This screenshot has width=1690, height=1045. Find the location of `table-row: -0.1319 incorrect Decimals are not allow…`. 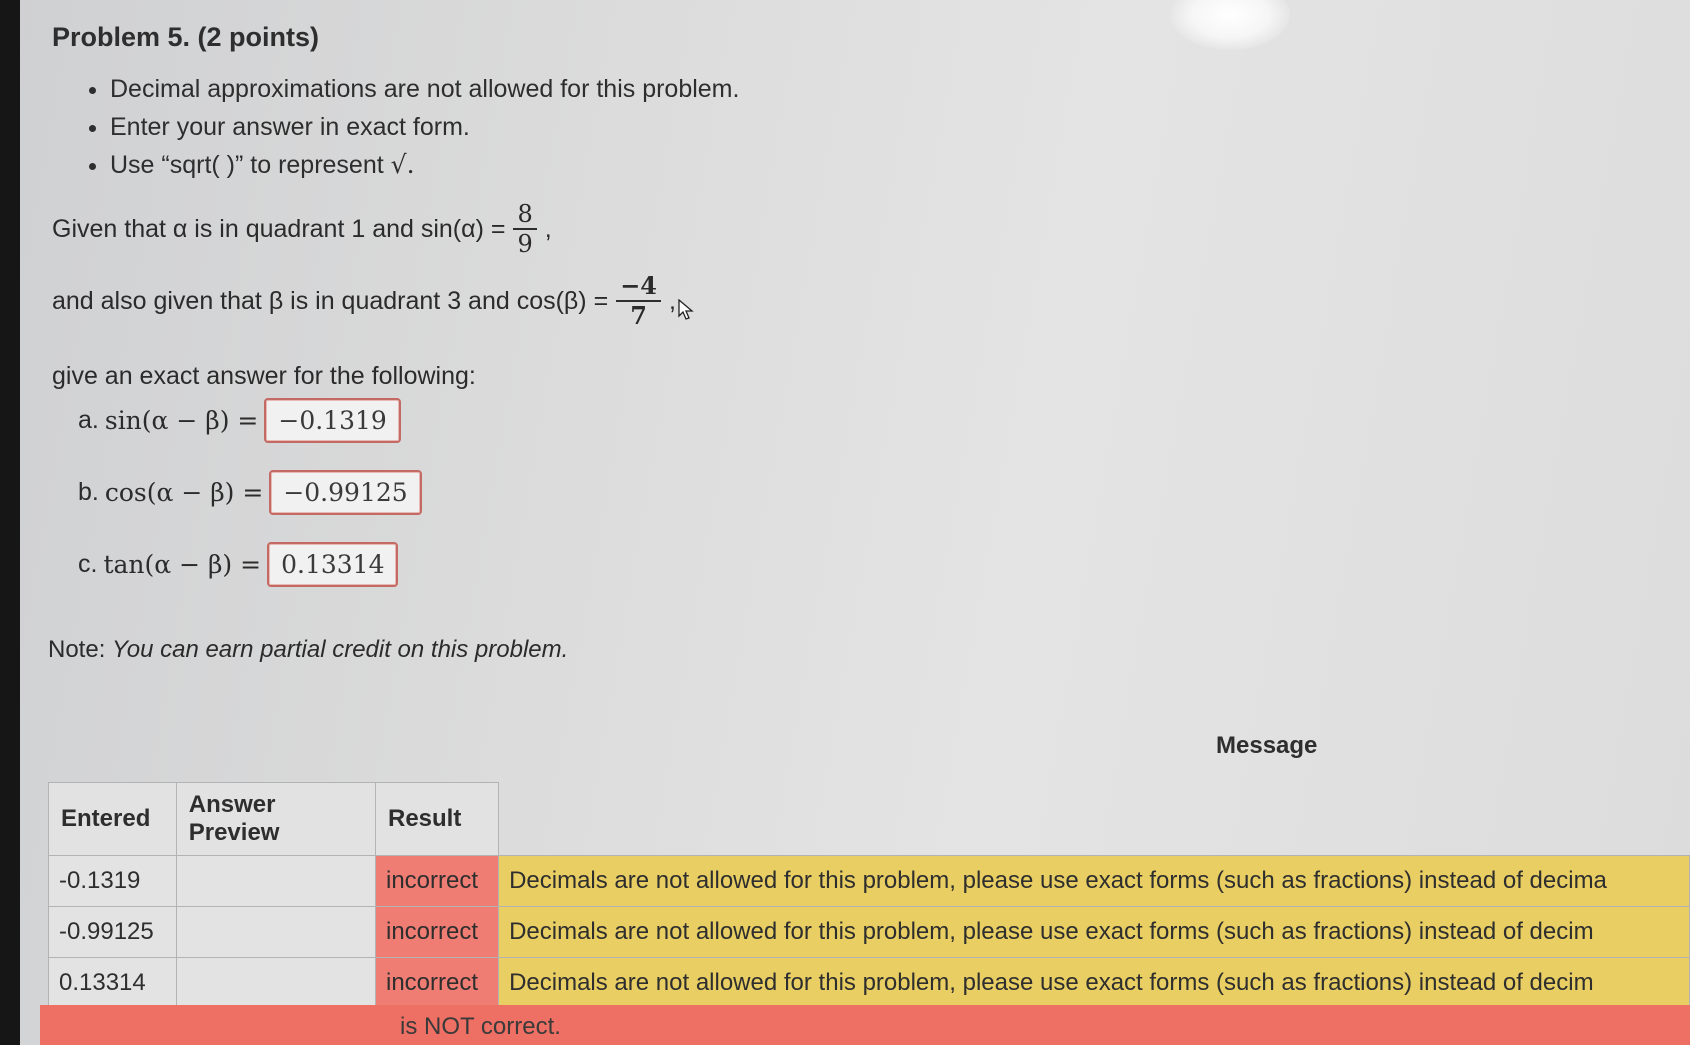

table-row: -0.1319 incorrect Decimals are not allow… is located at coordinates (869, 881).